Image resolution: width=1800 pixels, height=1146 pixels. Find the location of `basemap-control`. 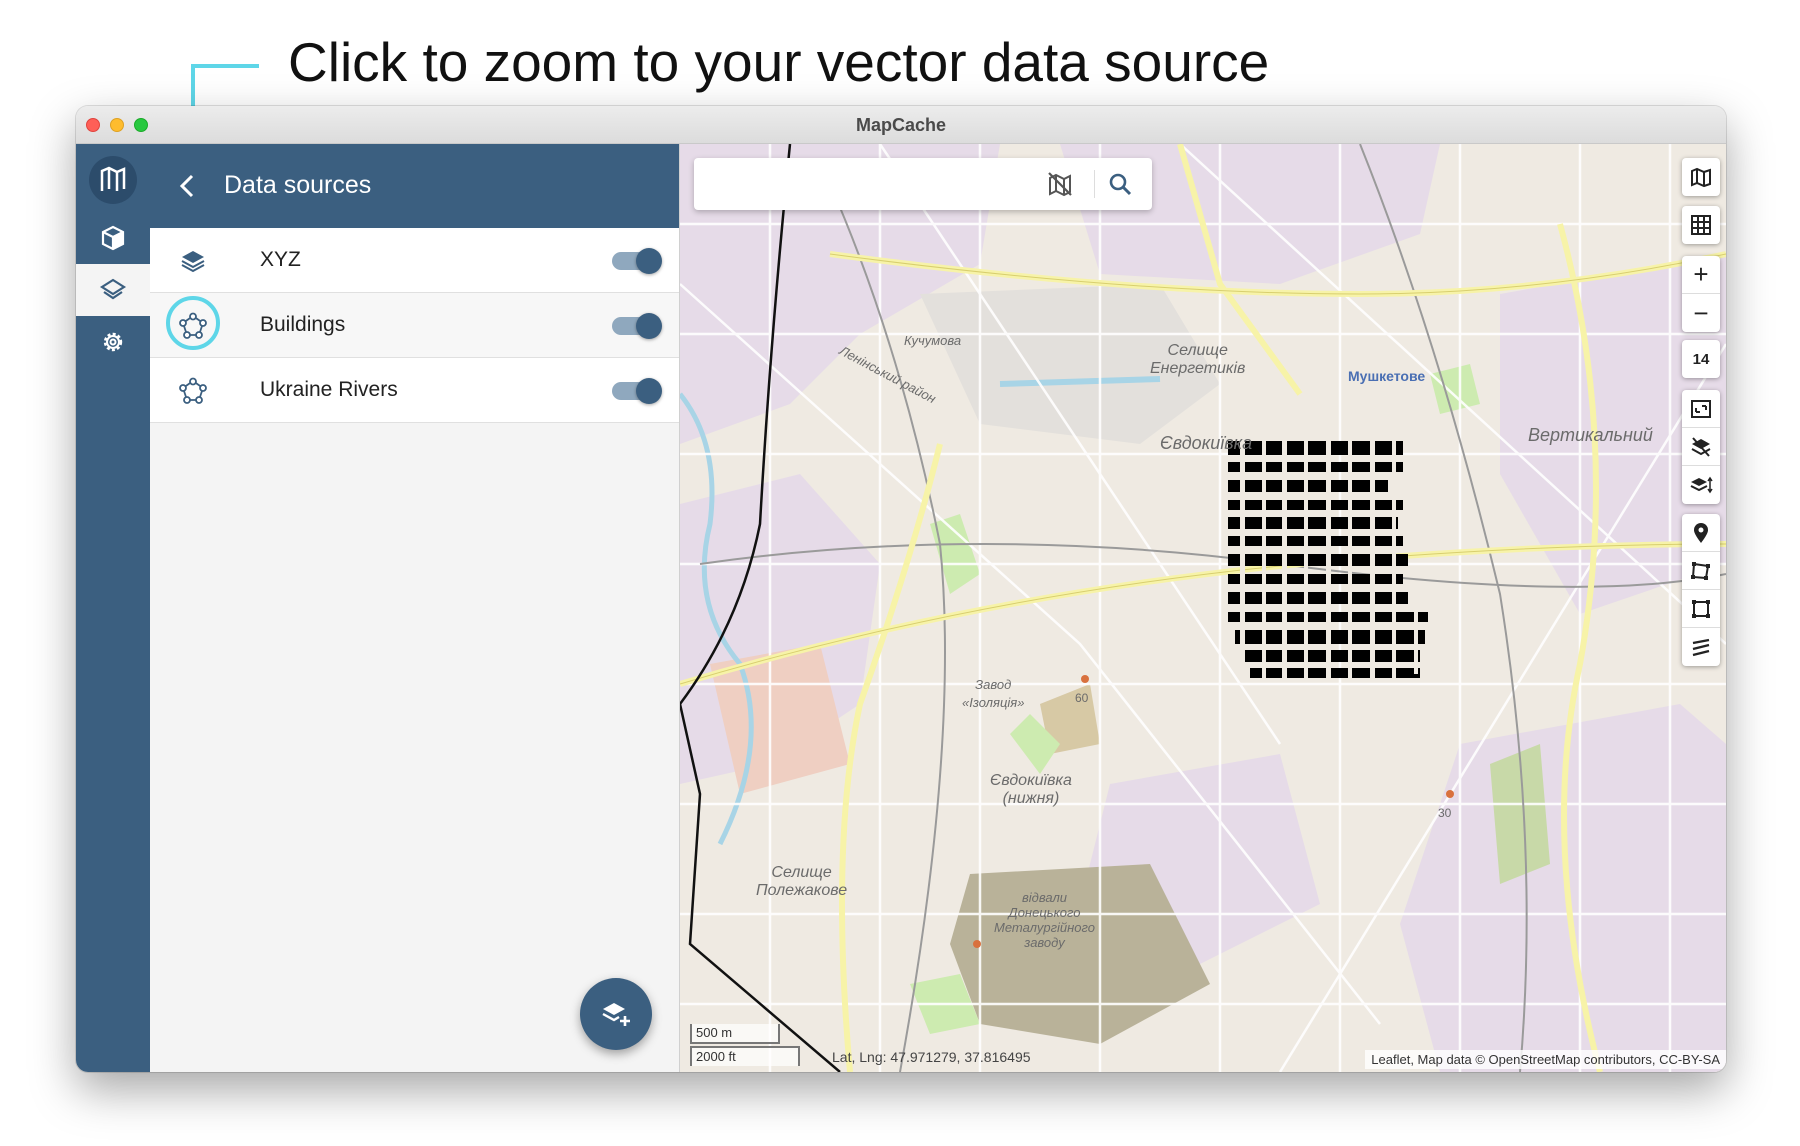

basemap-control is located at coordinates (1701, 177).